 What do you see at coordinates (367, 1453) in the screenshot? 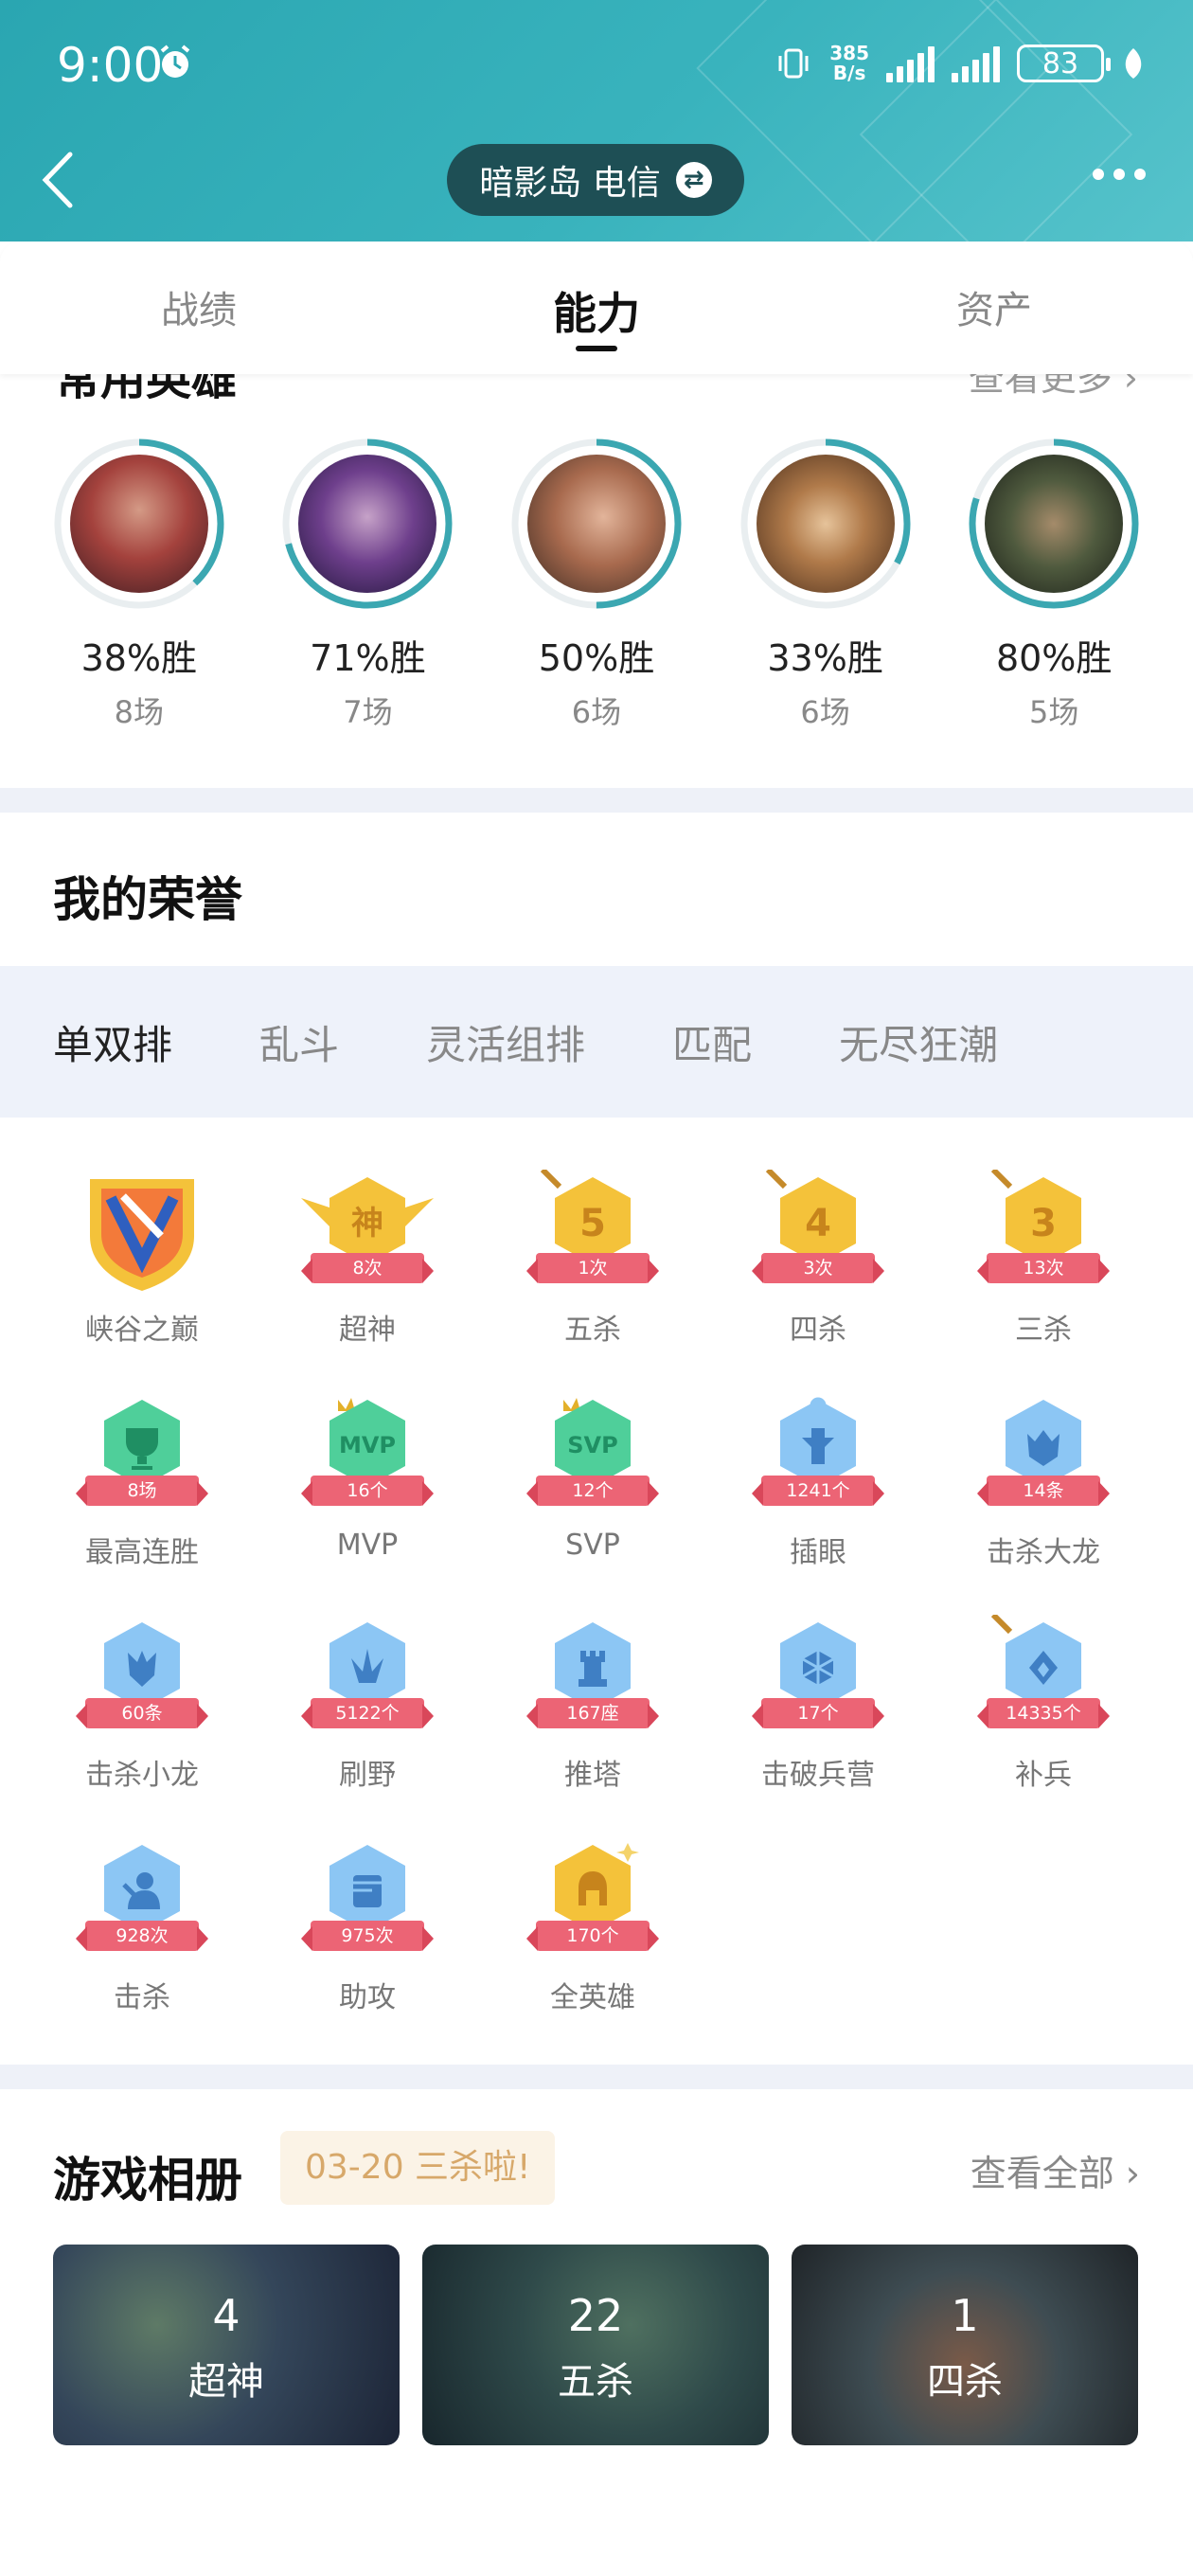
I see `mvp-icon: MVP 16个` at bounding box center [367, 1453].